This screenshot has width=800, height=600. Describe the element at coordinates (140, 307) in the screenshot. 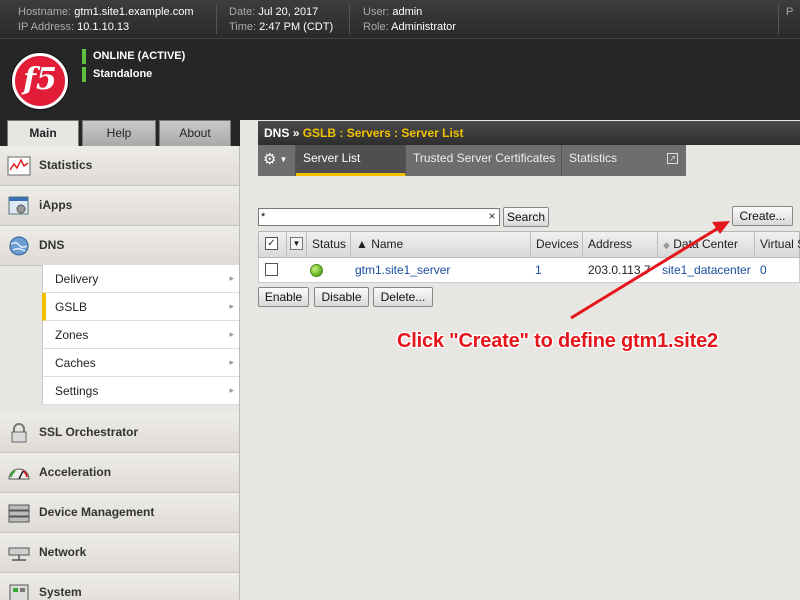

I see `sidebar-item-gslb: GSLB ▸` at that location.